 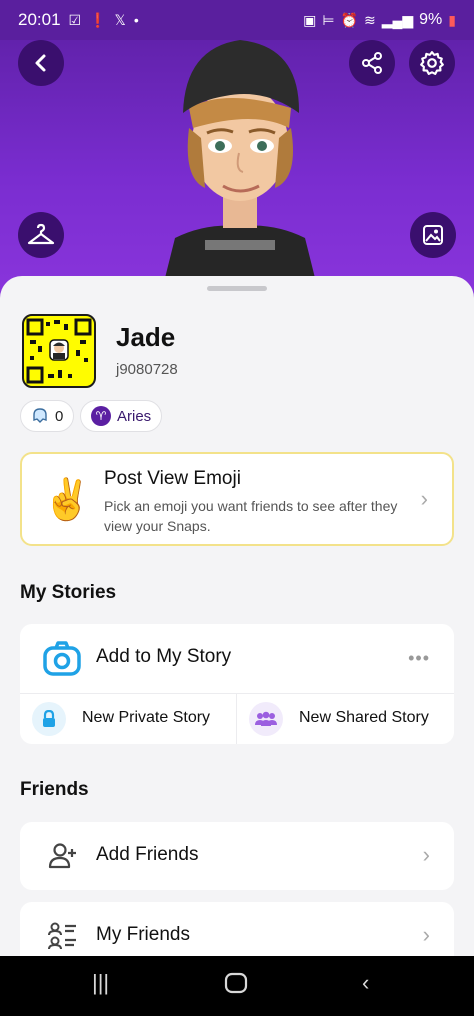 What do you see at coordinates (146, 717) in the screenshot?
I see `new-private-story-label: New Private Story` at bounding box center [146, 717].